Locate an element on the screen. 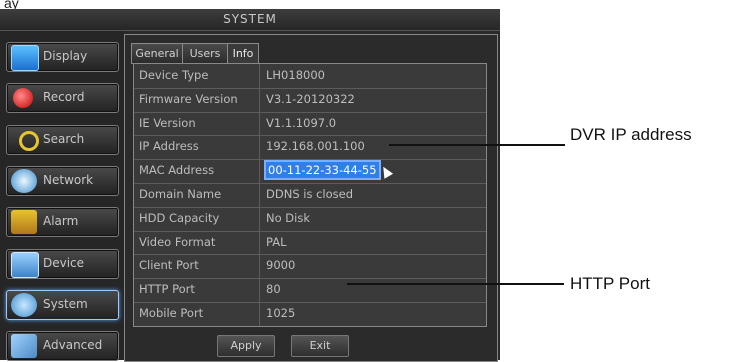 The width and height of the screenshot is (735, 362). row-label: HDD Capacity is located at coordinates (197, 218).